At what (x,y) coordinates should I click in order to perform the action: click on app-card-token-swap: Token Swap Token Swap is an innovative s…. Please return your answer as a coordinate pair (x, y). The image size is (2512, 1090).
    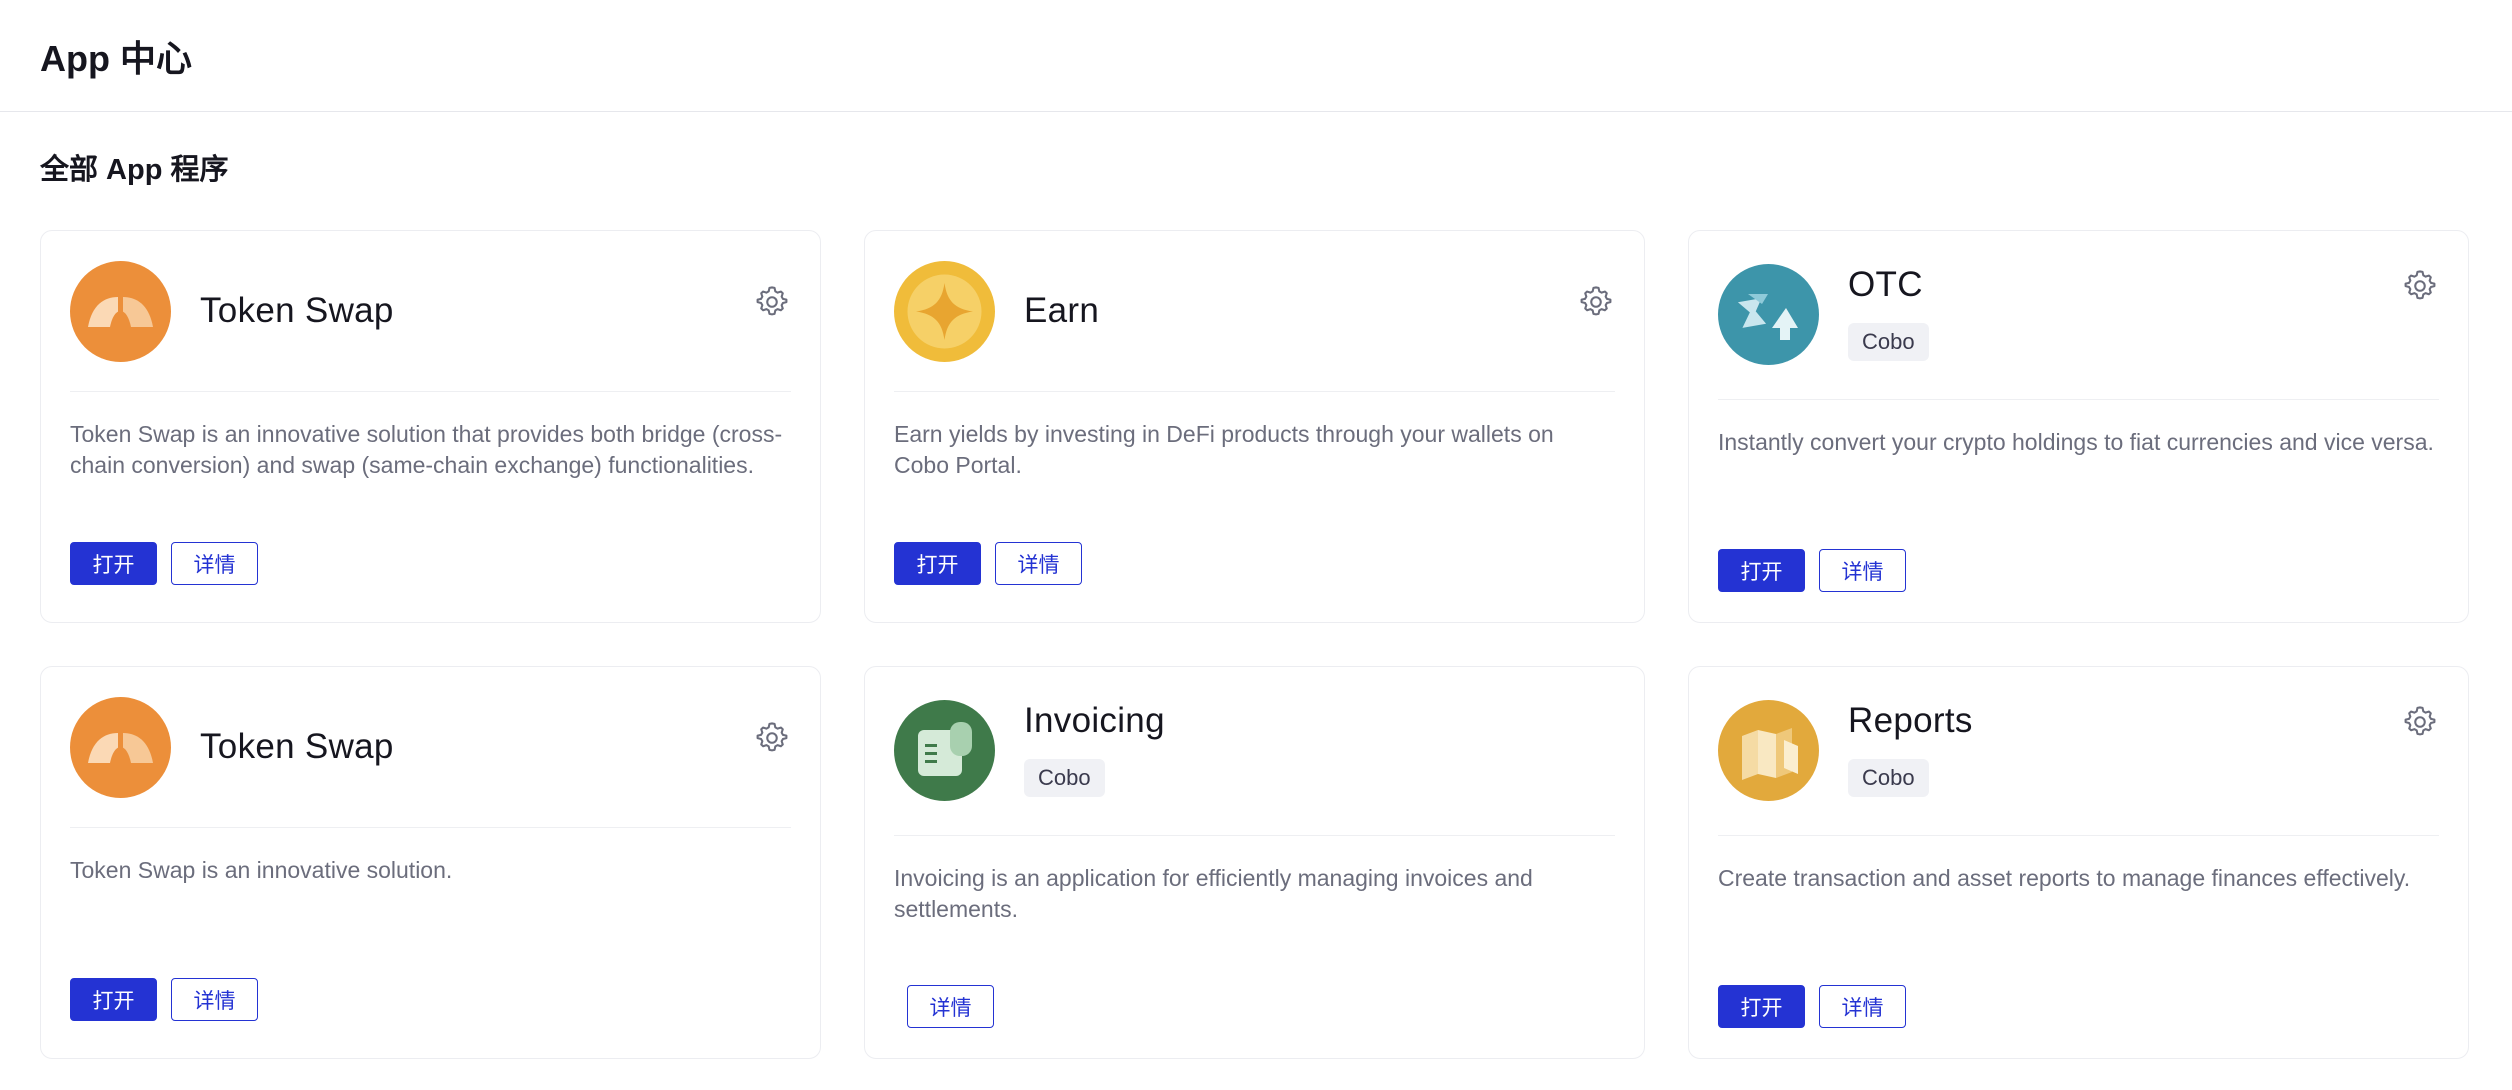
    Looking at the image, I should click on (430, 426).